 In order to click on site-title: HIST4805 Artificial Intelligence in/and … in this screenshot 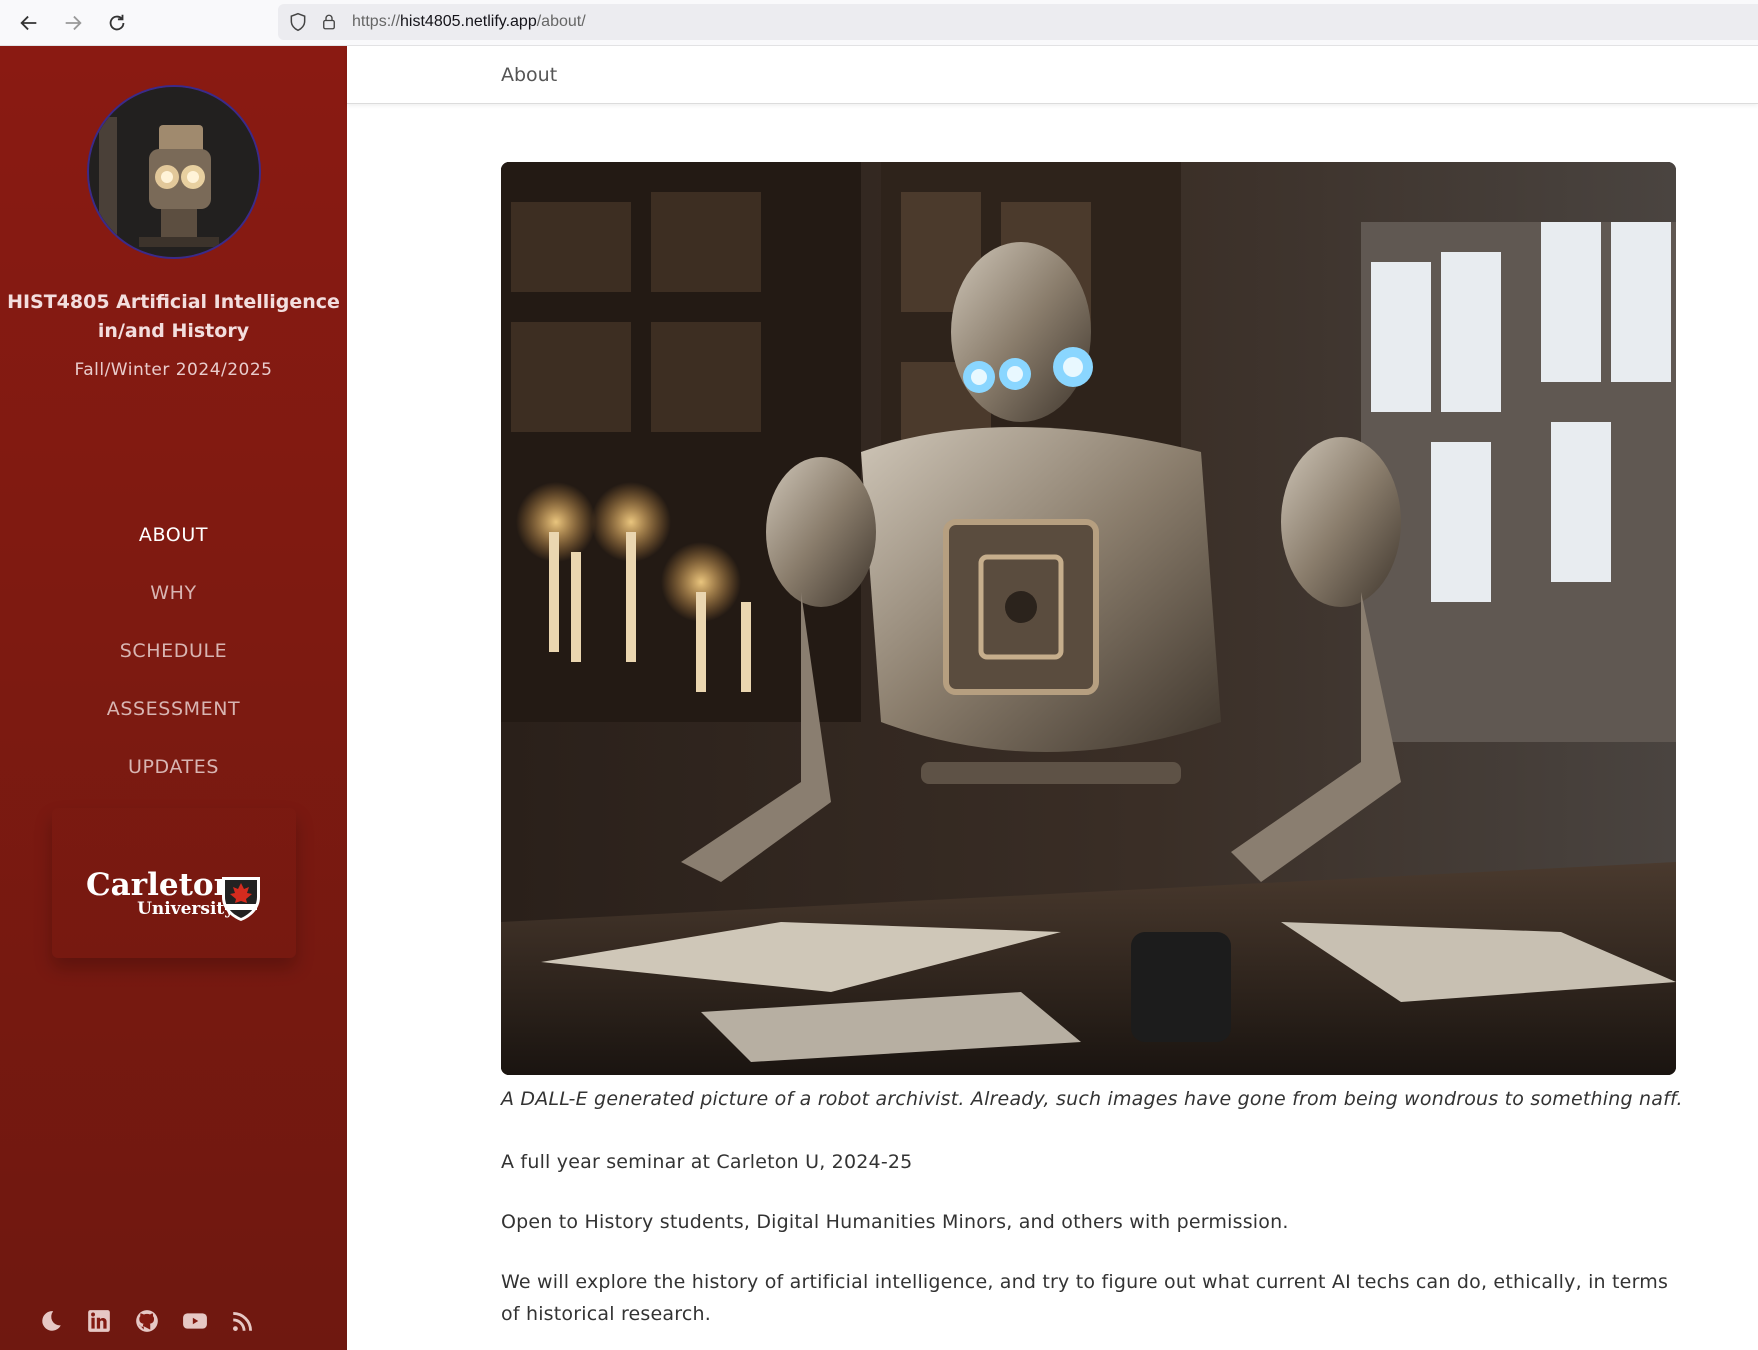, I will do `click(173, 317)`.